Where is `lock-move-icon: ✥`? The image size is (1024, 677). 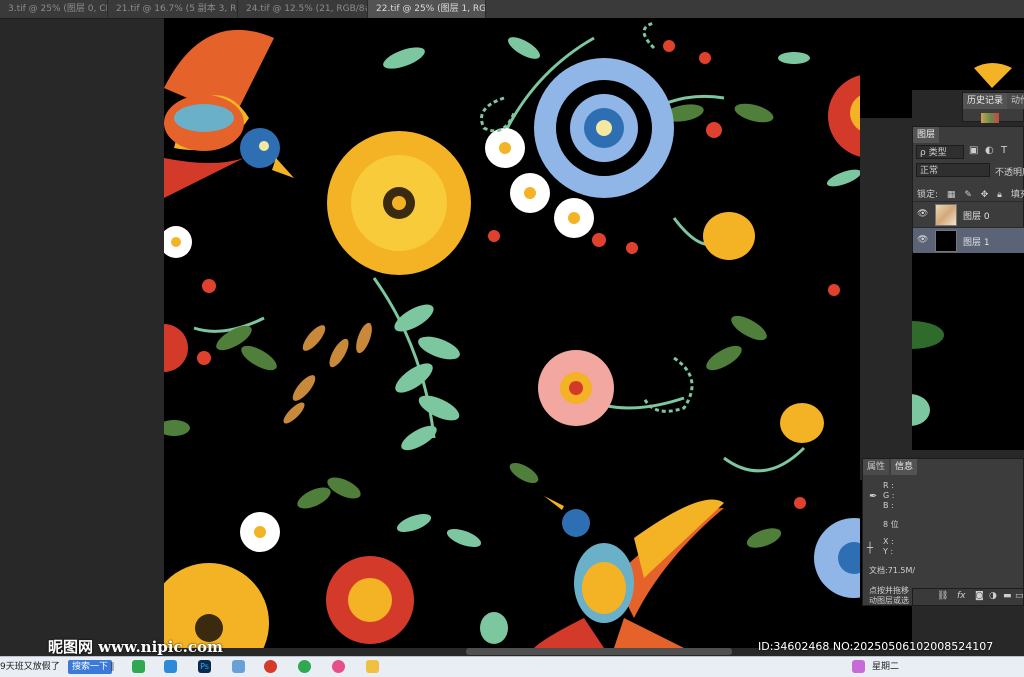 lock-move-icon: ✥ is located at coordinates (985, 195).